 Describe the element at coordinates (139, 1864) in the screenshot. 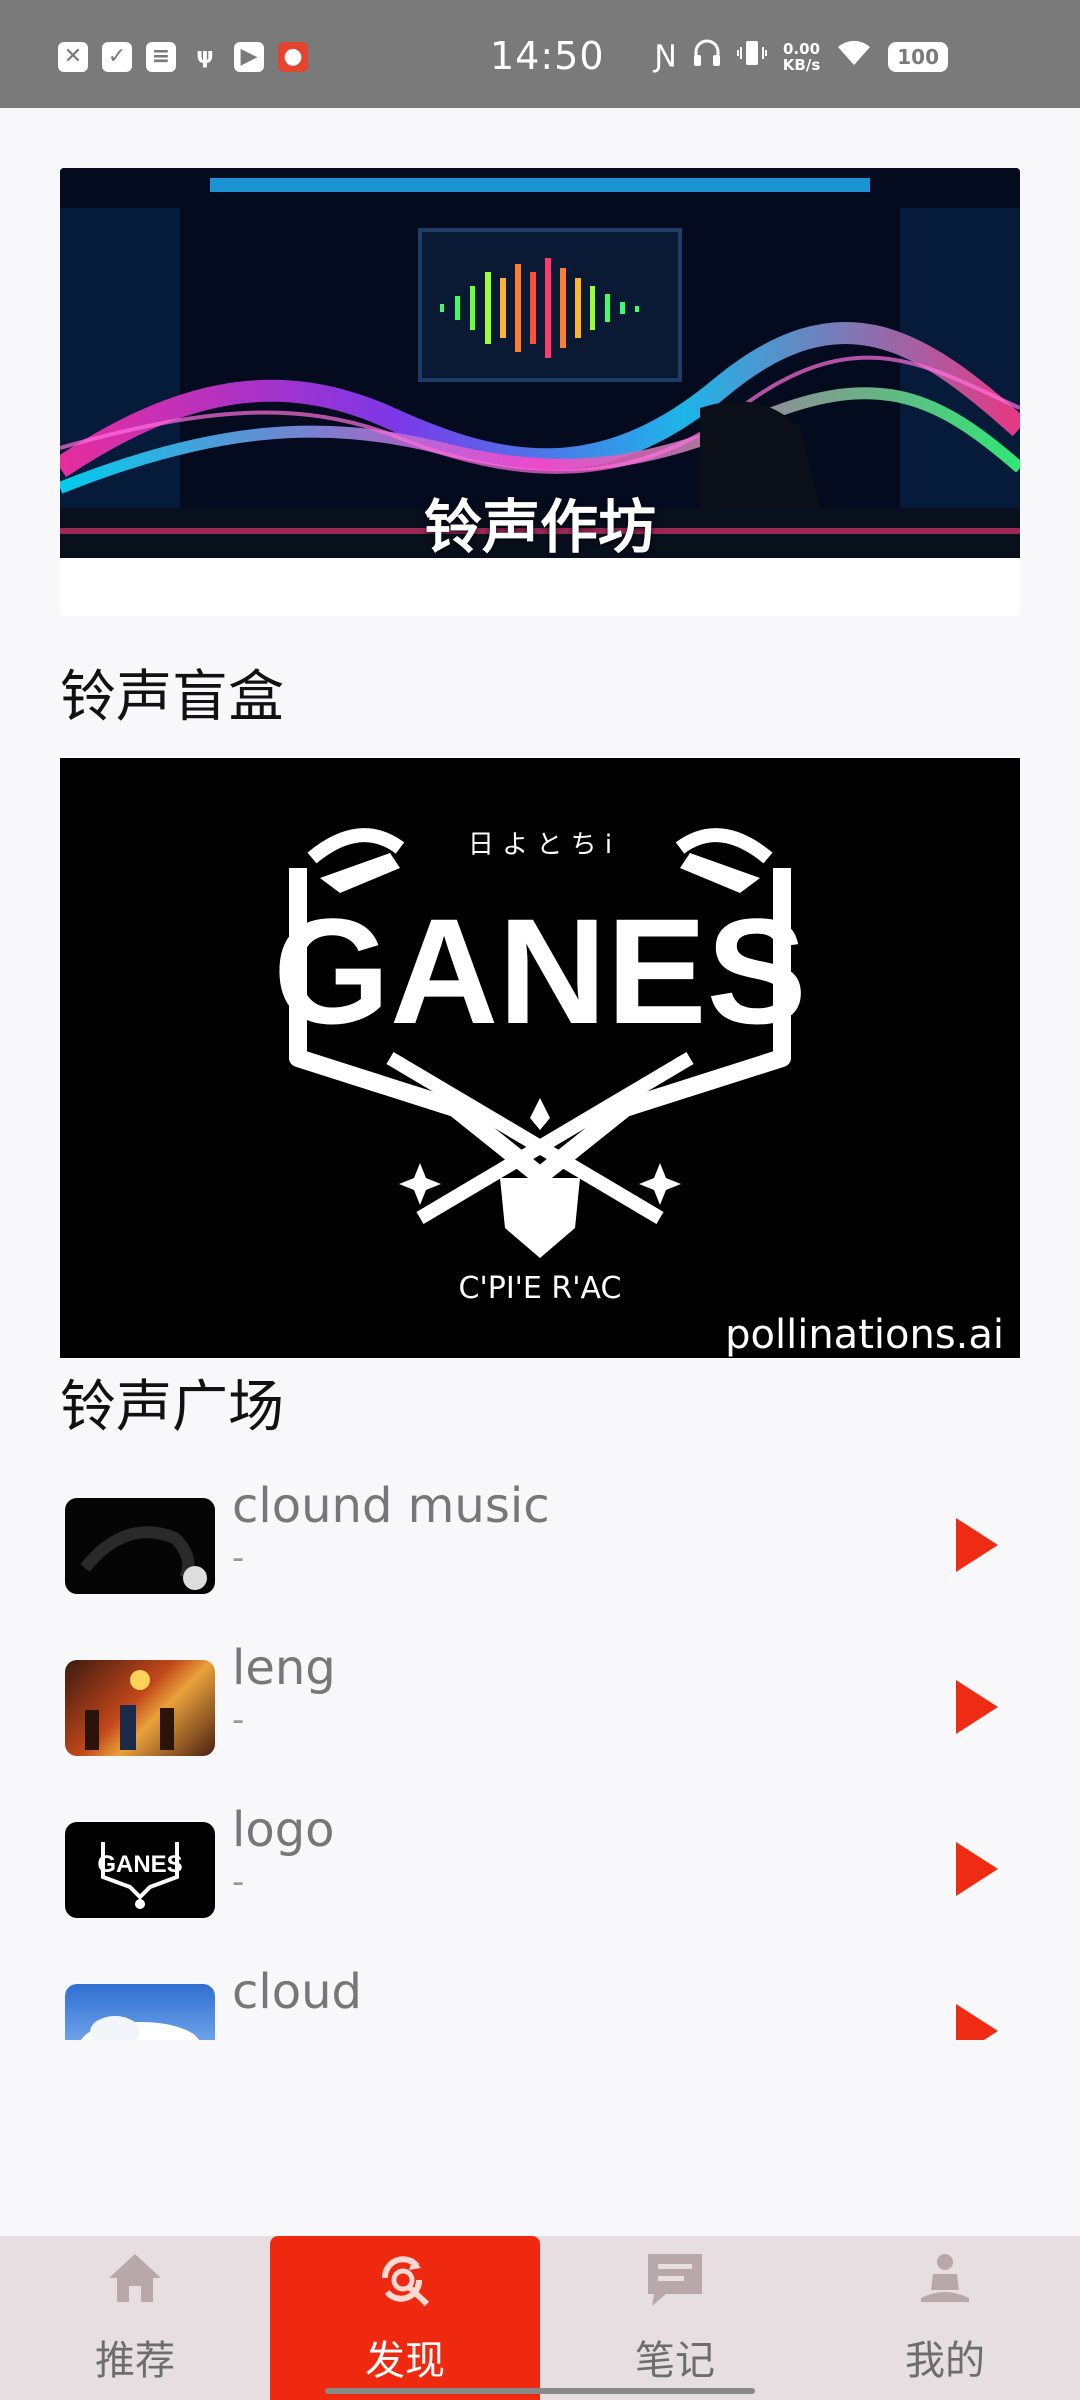

I see `svg-text: GANES` at that location.